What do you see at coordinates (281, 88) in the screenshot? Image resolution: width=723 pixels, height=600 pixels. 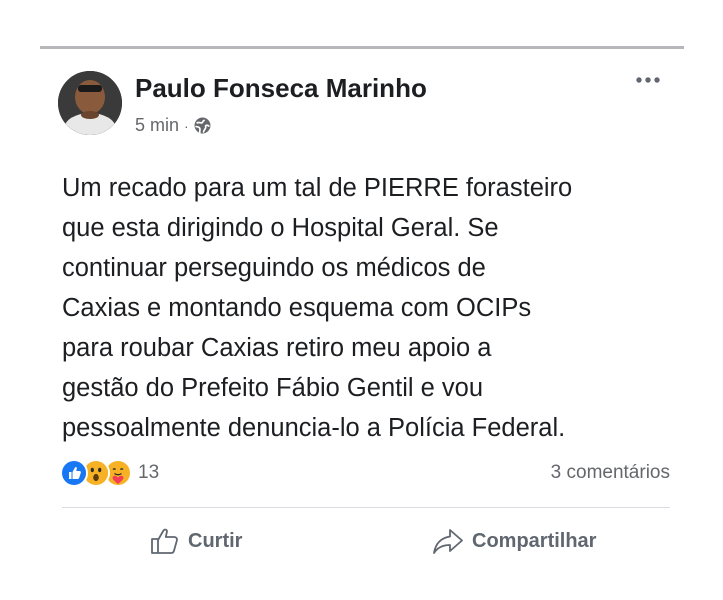 I see `author-name: Paulo Fonseca Marinho` at bounding box center [281, 88].